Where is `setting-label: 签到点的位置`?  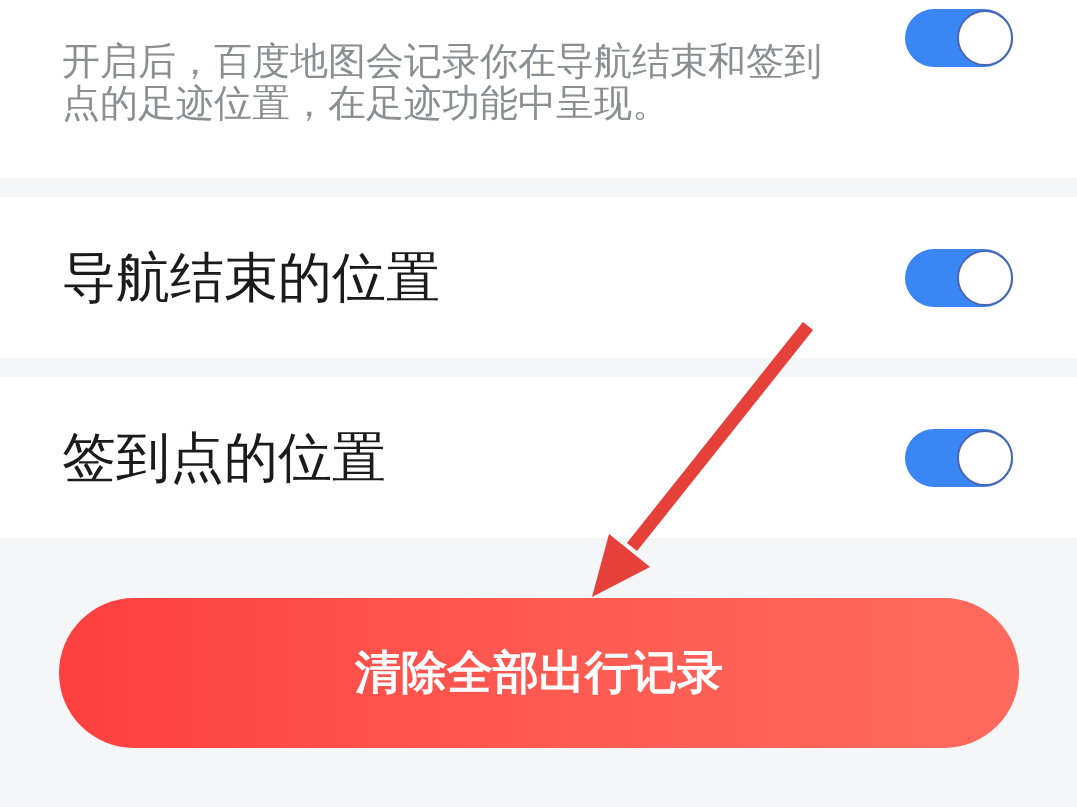
setting-label: 签到点的位置 is located at coordinates (224, 457).